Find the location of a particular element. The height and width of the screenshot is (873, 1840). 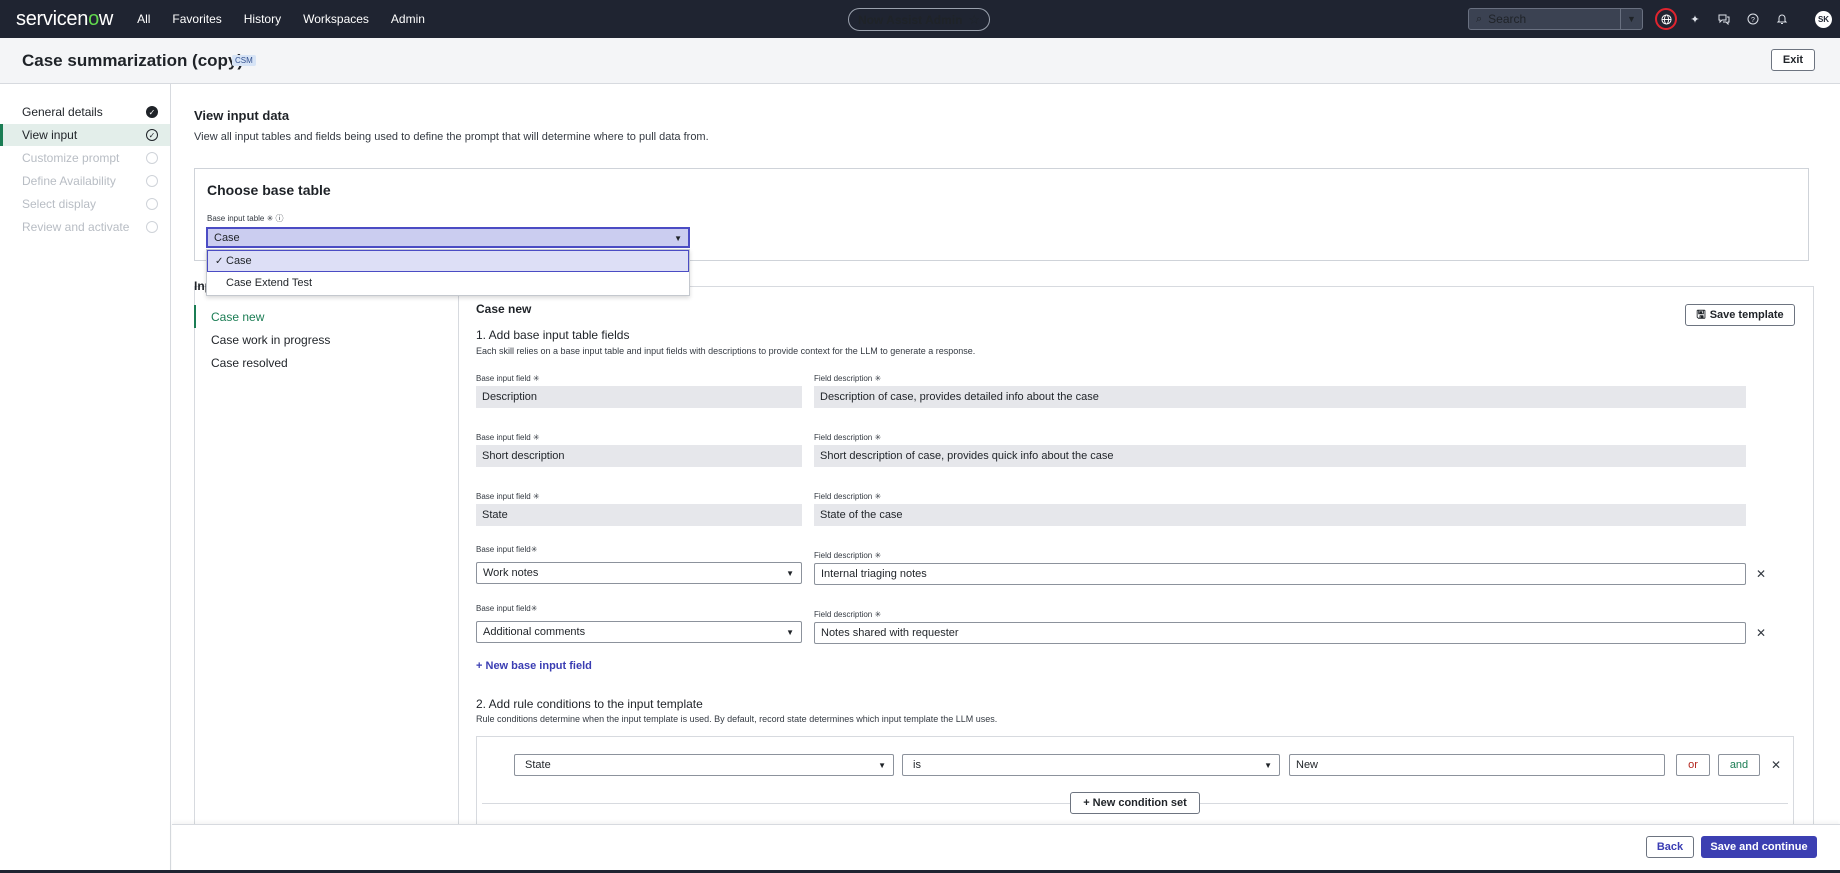

chat-icon is located at coordinates (1724, 19).